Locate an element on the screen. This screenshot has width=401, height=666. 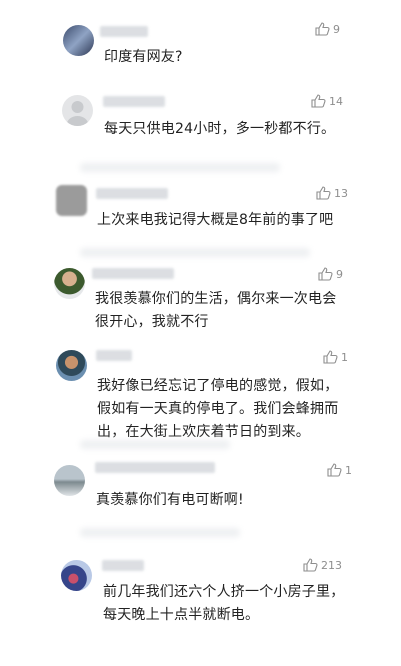
like-button: 213 is located at coordinates (322, 565).